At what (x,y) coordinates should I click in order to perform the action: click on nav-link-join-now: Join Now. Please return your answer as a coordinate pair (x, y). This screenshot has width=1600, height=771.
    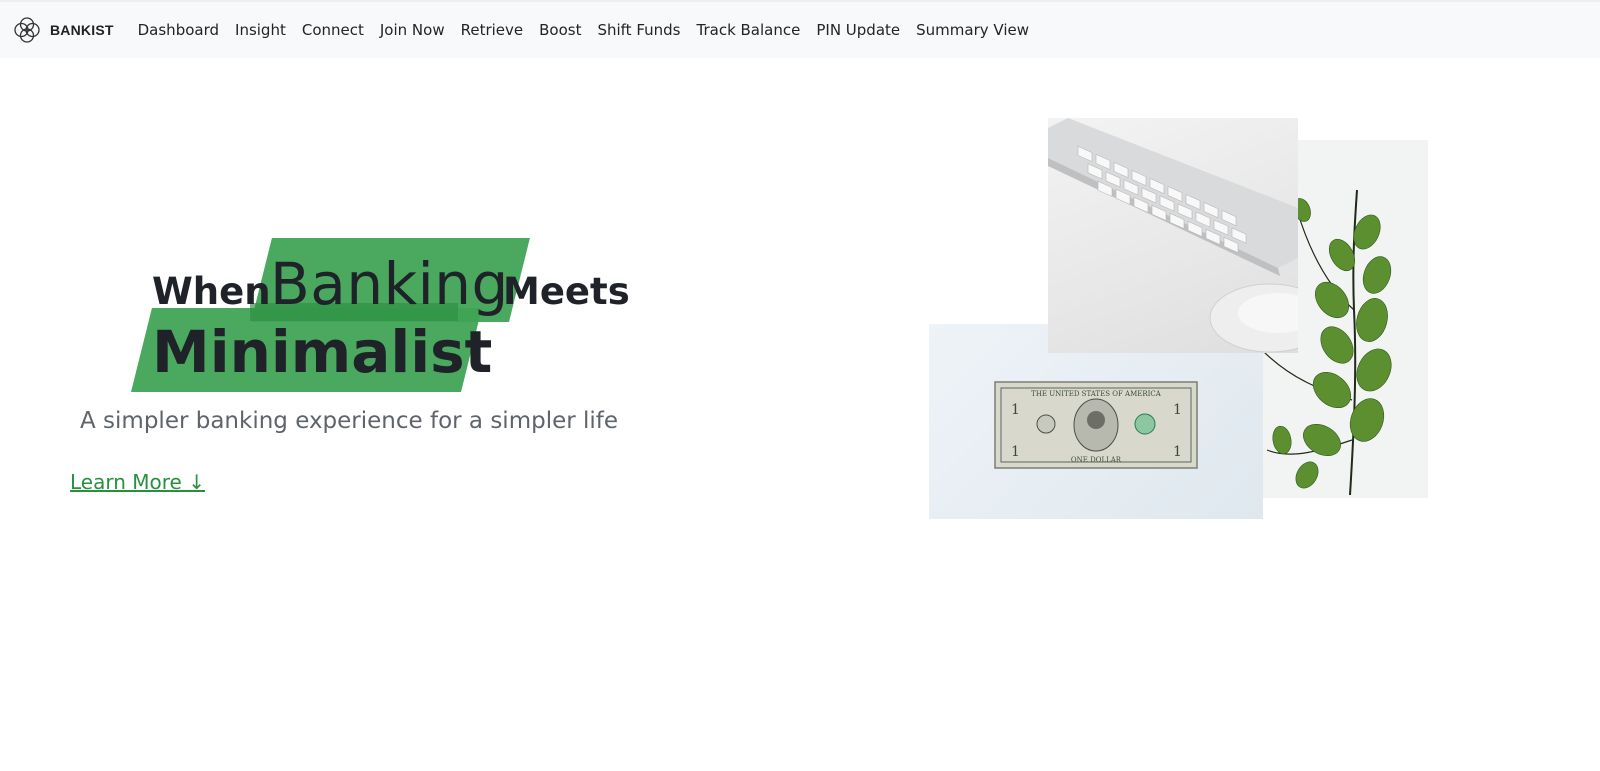
    Looking at the image, I should click on (412, 30).